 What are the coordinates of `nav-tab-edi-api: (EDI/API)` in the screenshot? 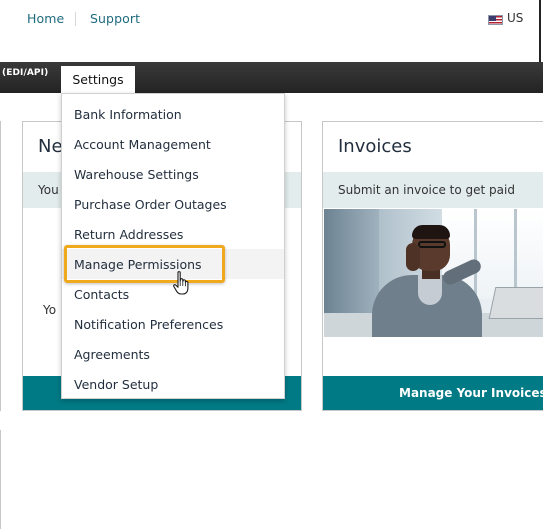 It's located at (25, 73).